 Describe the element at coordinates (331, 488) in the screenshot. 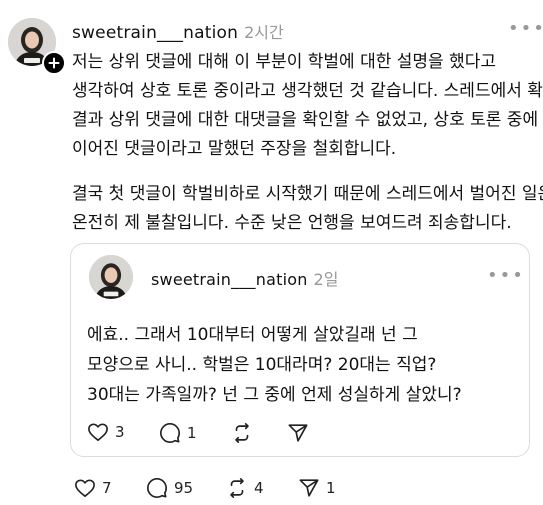

I see `share-count: 1` at that location.